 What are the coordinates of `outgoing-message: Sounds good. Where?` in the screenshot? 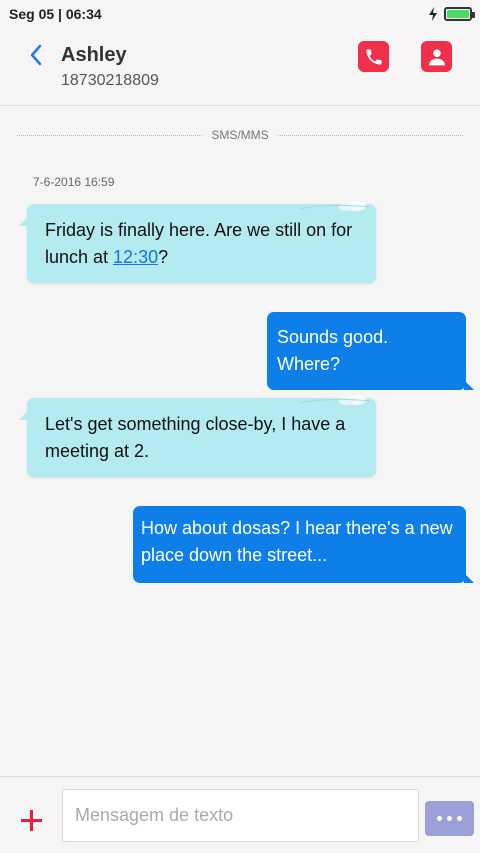 It's located at (370, 351).